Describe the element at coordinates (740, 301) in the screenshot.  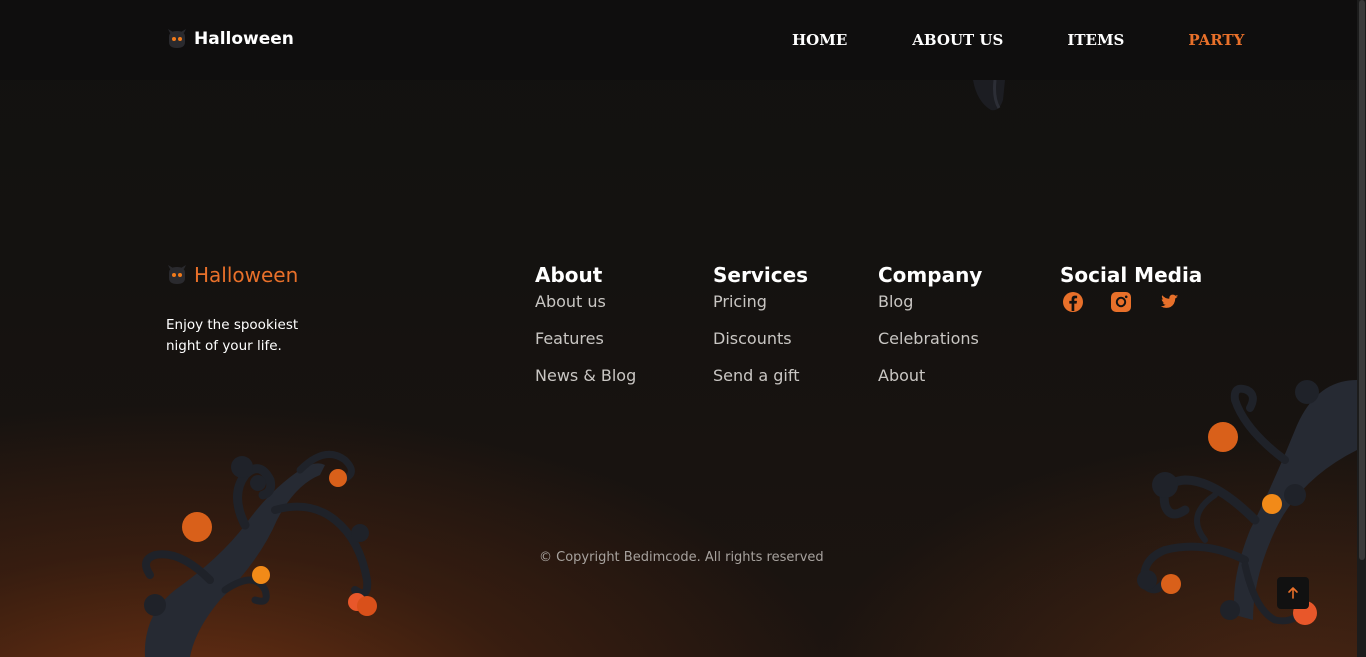
I see `footer-link-pricing: Pricing` at that location.